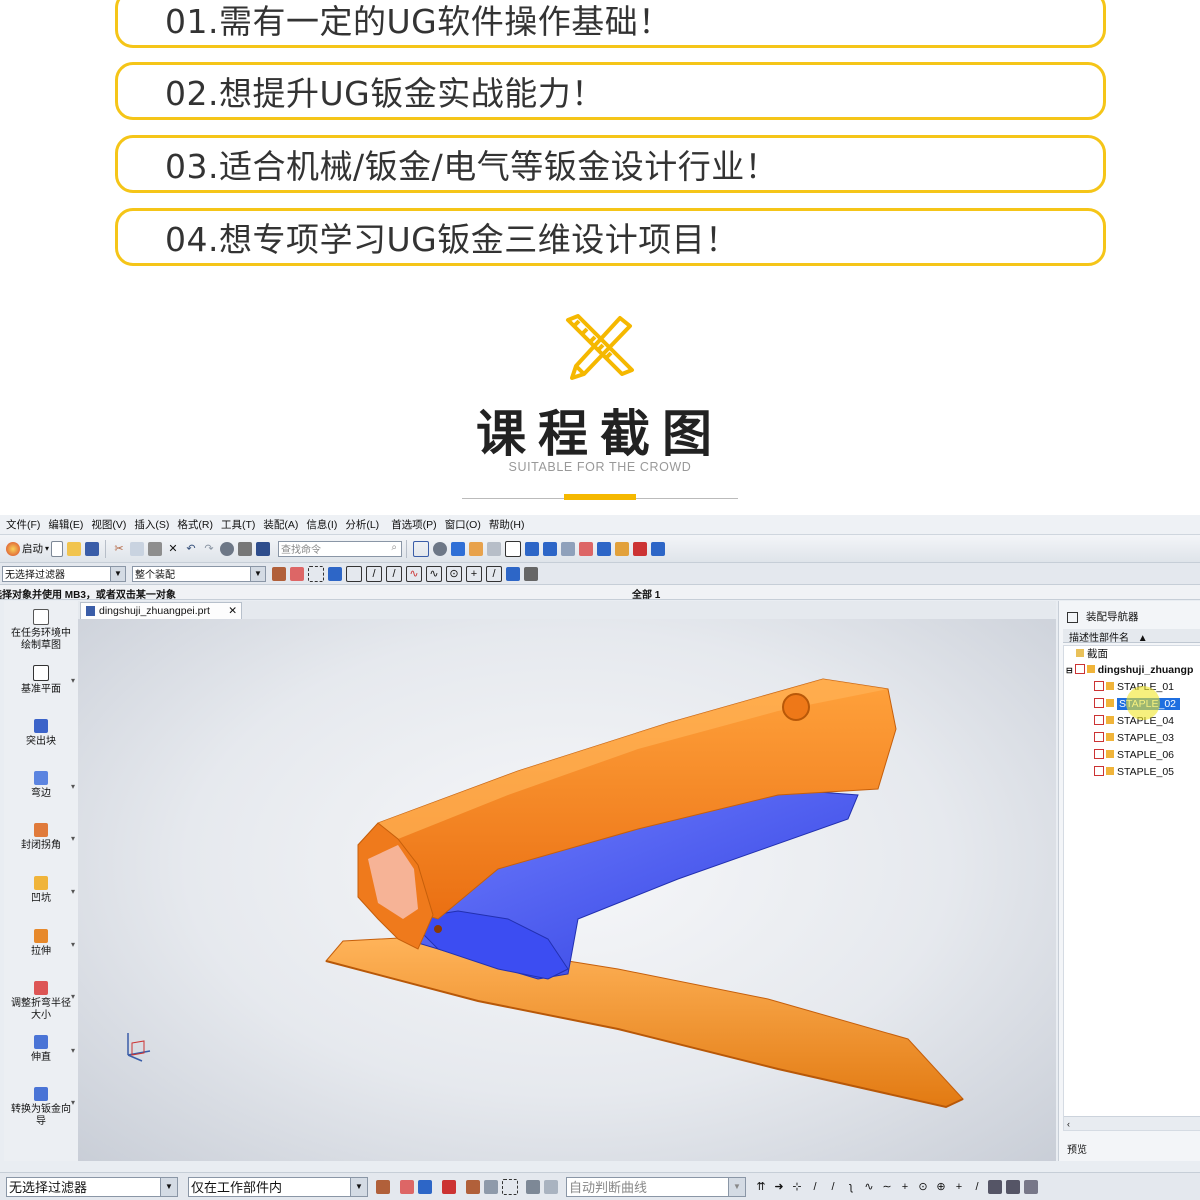 Image resolution: width=1200 pixels, height=1200 pixels. Describe the element at coordinates (41, 1107) in the screenshot. I see `tool-convert-wizard: 转换为钣金向导 ▾` at that location.